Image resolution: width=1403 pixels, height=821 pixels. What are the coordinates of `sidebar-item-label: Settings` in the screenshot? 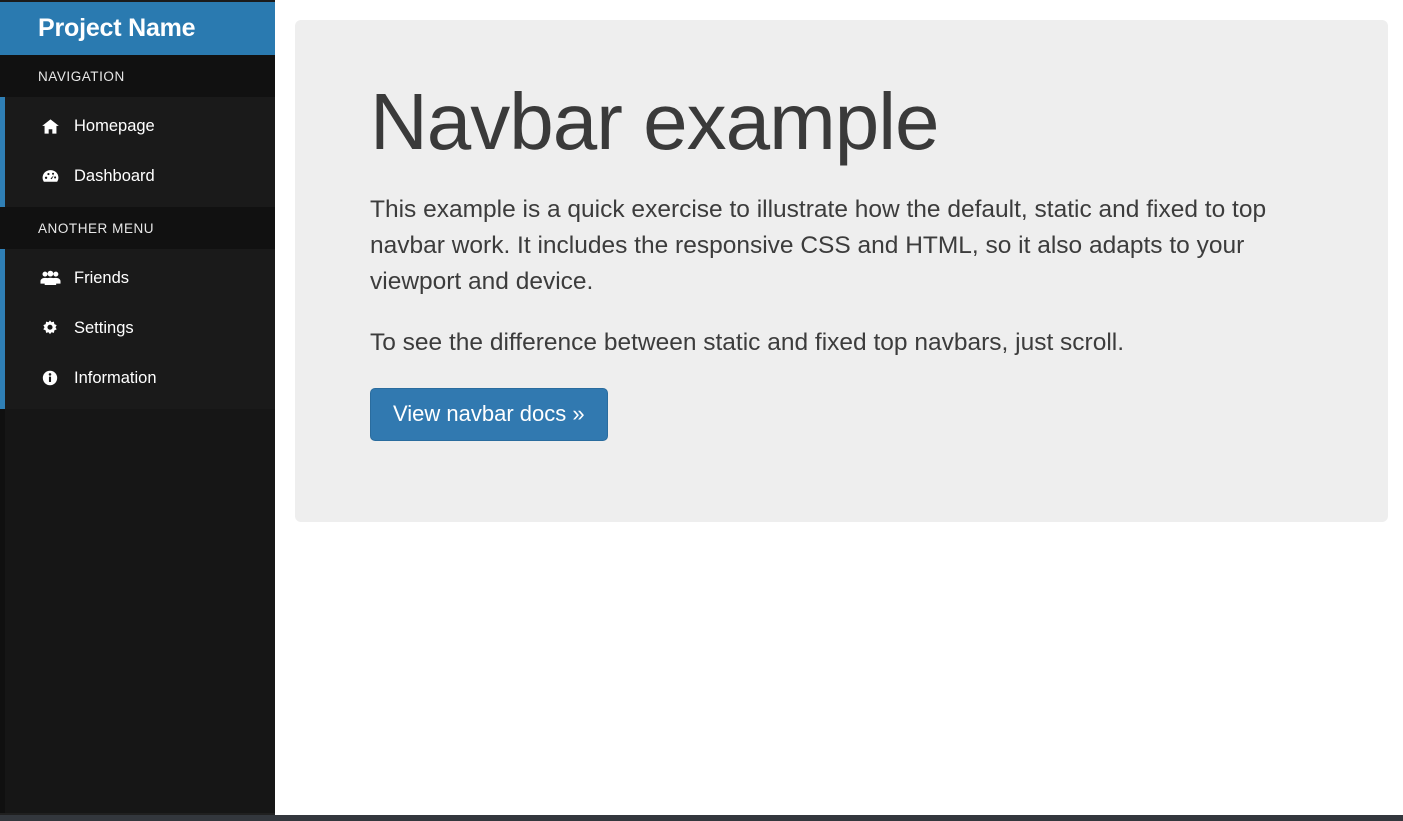 It's located at (104, 327).